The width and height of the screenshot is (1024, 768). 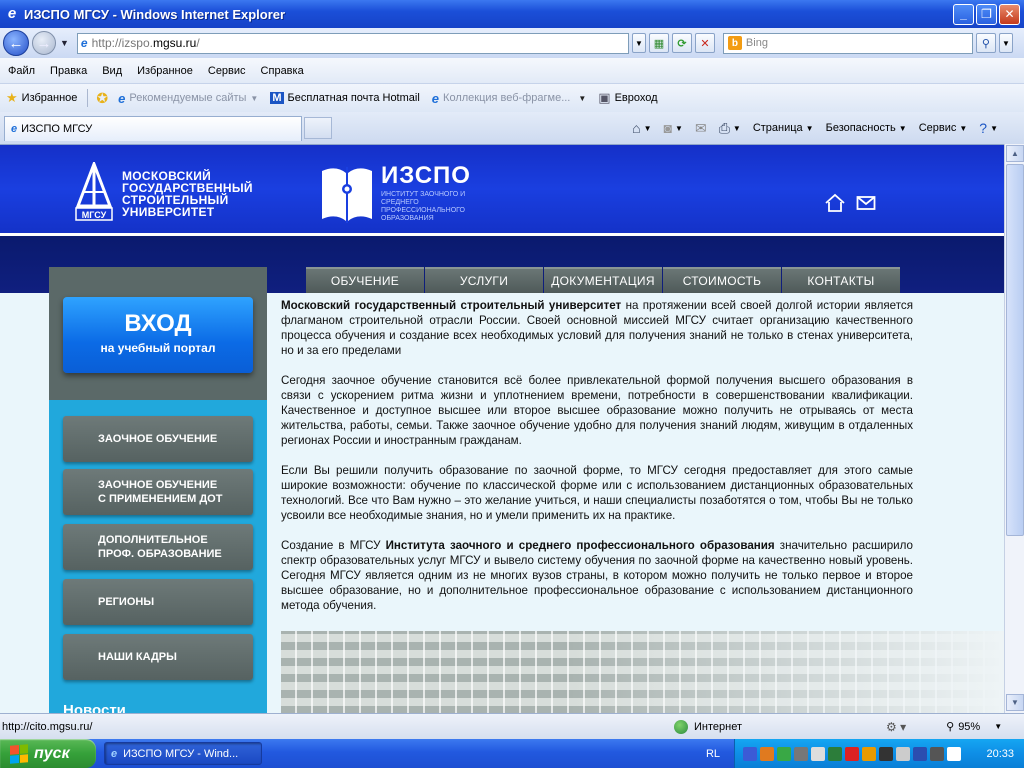 I want to click on close-button: ✕, so click(x=1009, y=14).